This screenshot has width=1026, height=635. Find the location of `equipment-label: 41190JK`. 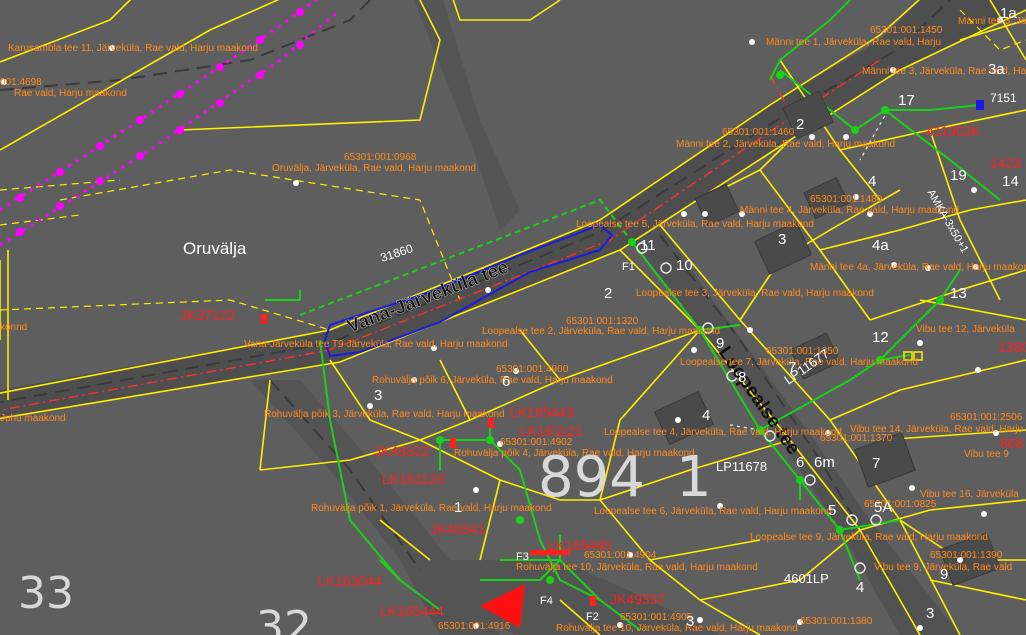

equipment-label: 41190JK is located at coordinates (953, 131).